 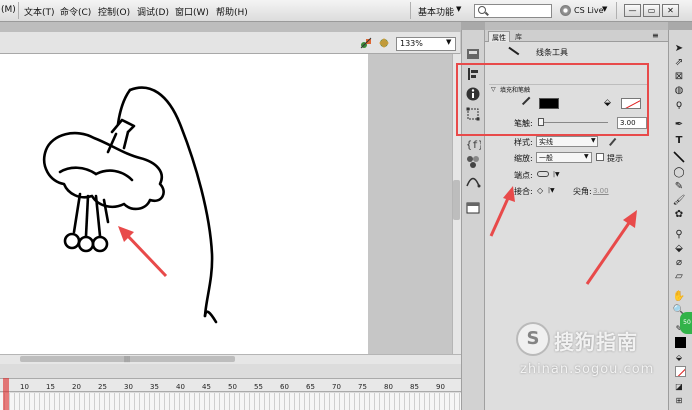 What do you see at coordinates (456, 200) in the screenshot?
I see `vertical-scroll-thumb` at bounding box center [456, 200].